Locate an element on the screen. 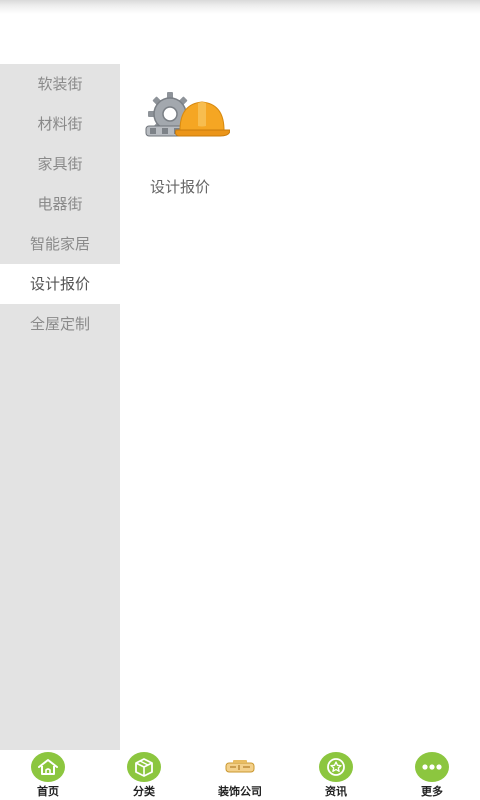 The image size is (480, 800). sidebar-item-materials: 材料街 is located at coordinates (60, 124).